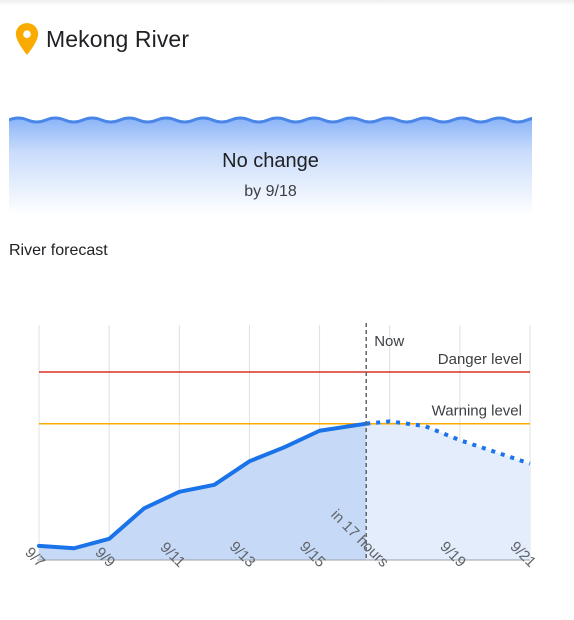 The image size is (574, 620). I want to click on status-subtitle: by 9/18, so click(270, 191).